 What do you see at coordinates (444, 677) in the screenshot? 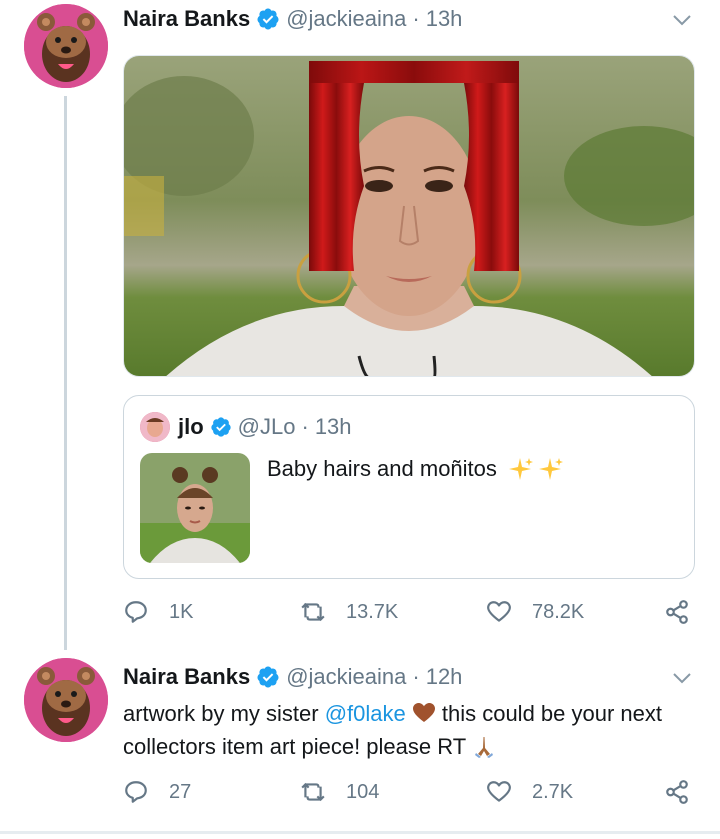
I see `timestamp: 12h` at bounding box center [444, 677].